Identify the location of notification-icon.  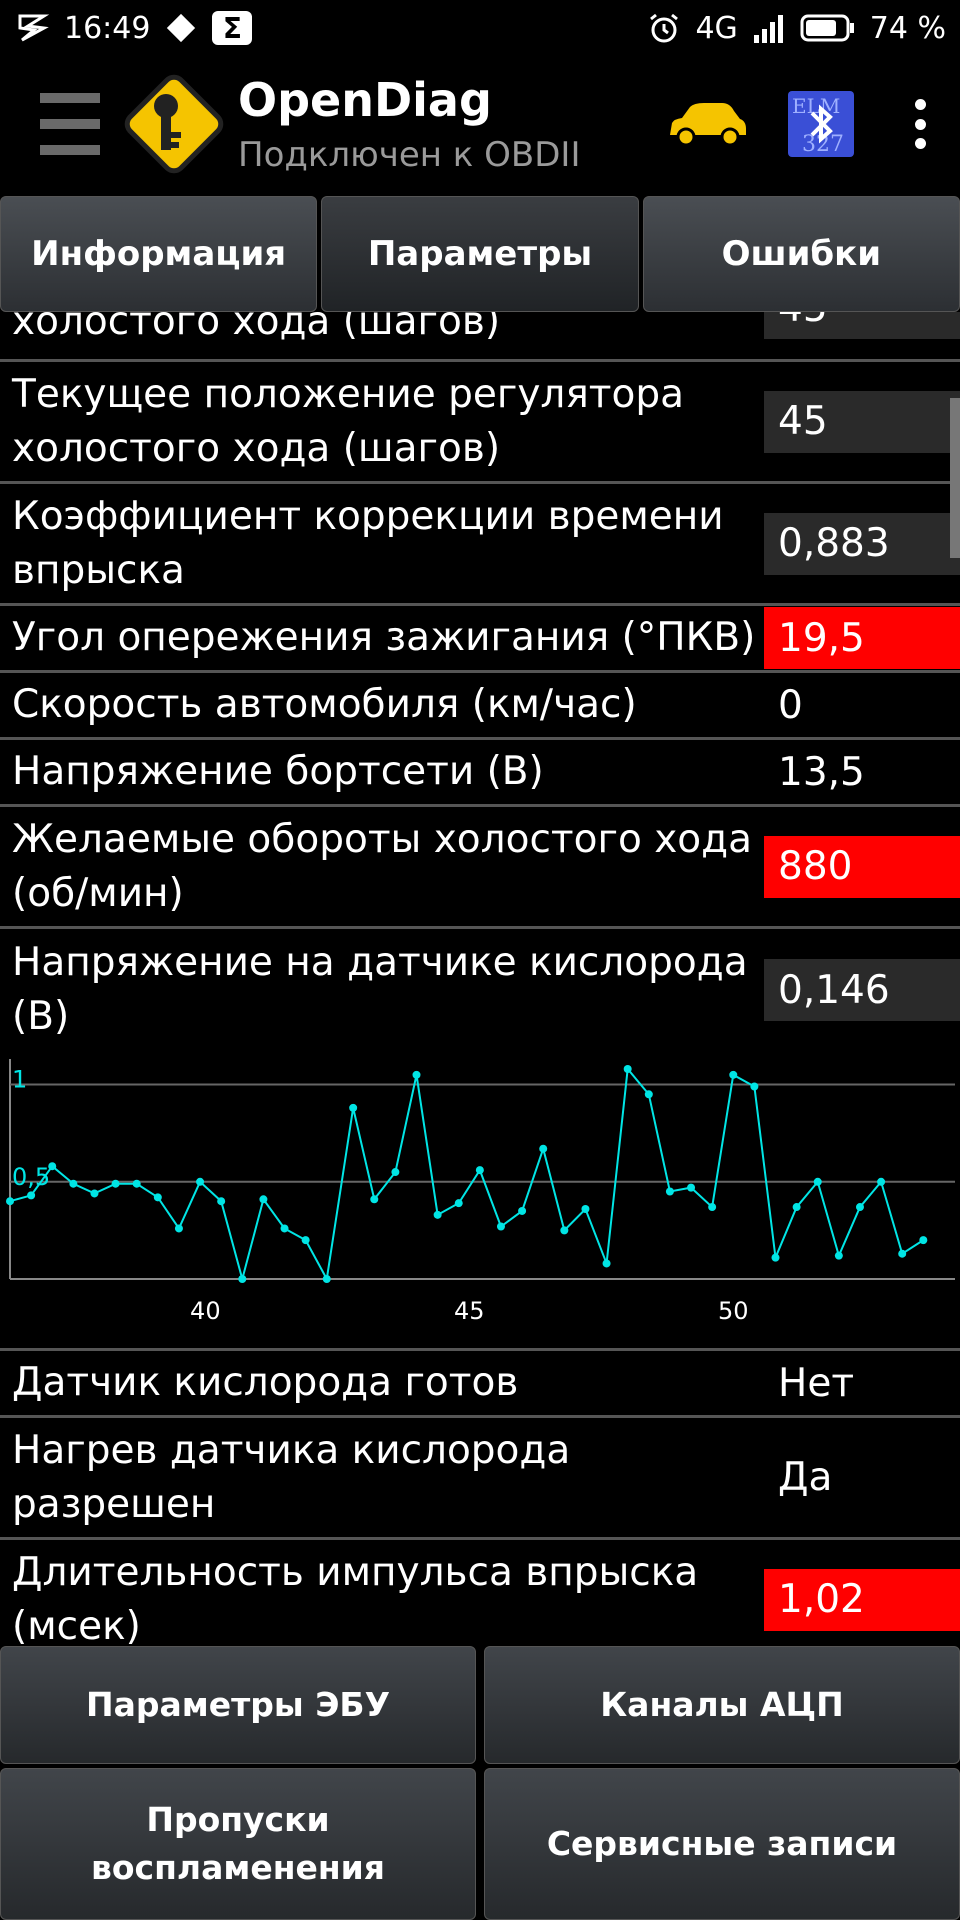
(32, 28).